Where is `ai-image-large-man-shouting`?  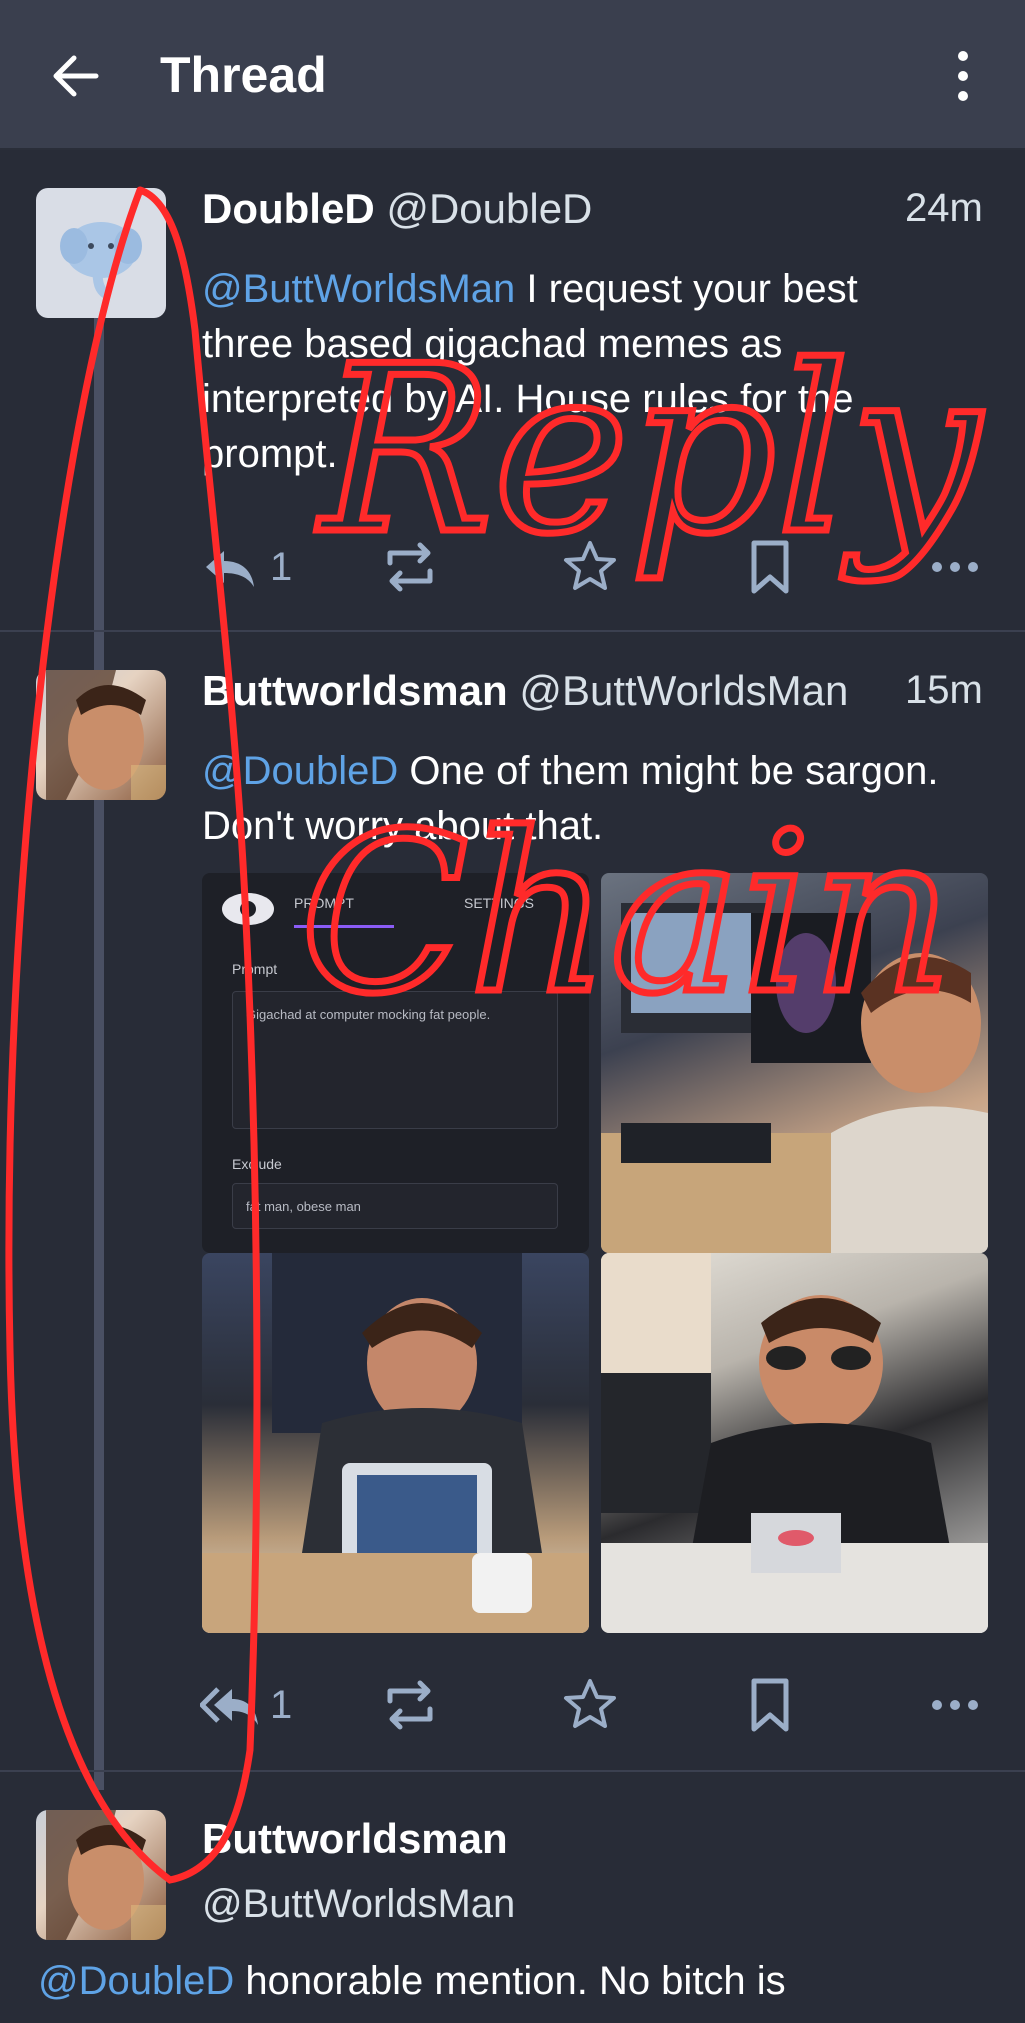
ai-image-large-man-shouting is located at coordinates (794, 1443).